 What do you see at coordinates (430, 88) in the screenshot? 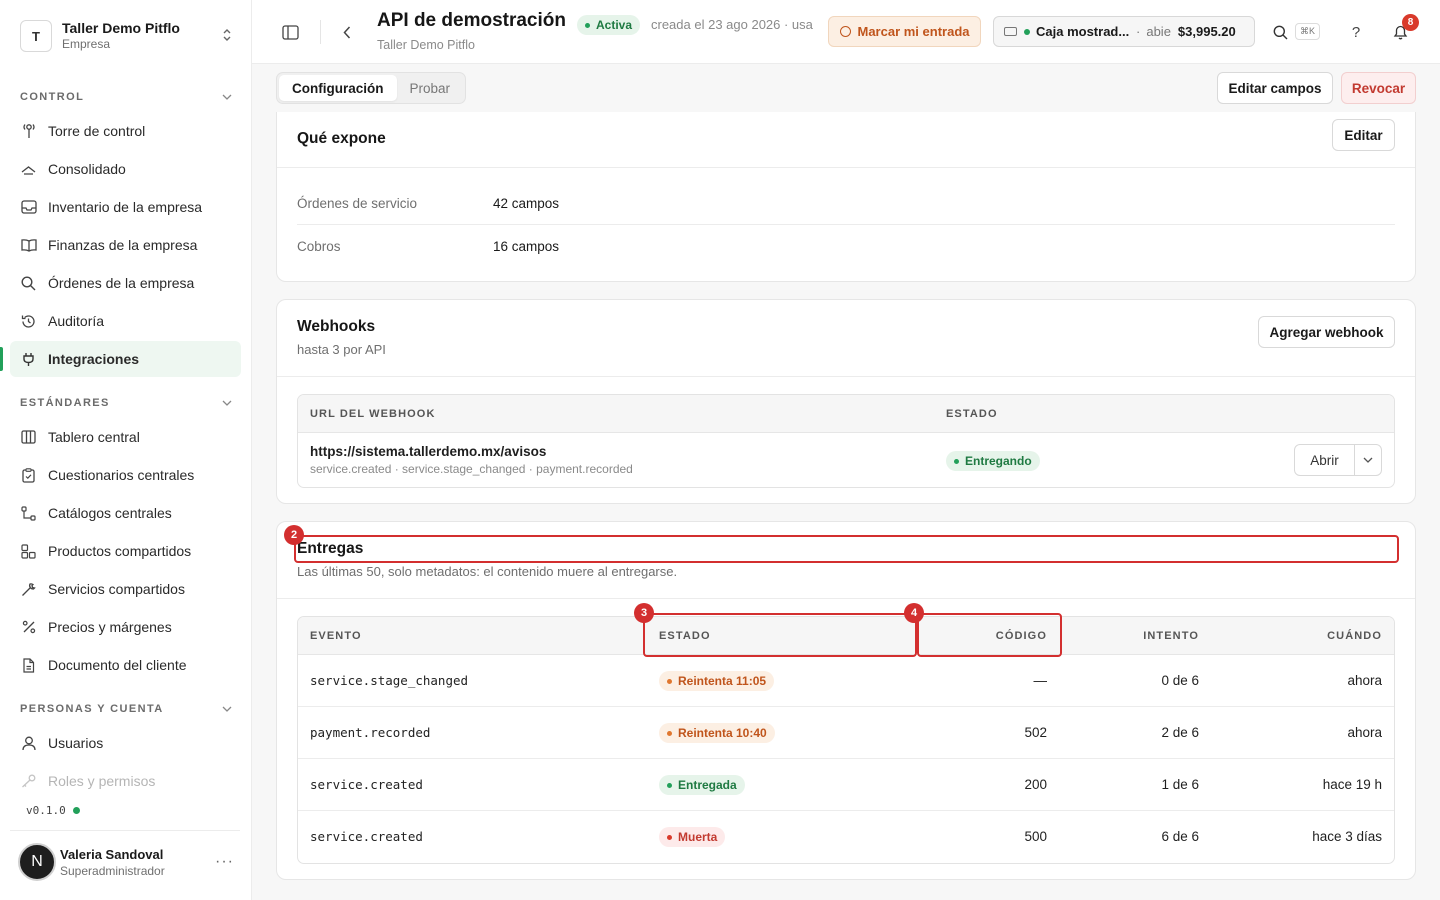
I see `tab-probar: Probar` at bounding box center [430, 88].